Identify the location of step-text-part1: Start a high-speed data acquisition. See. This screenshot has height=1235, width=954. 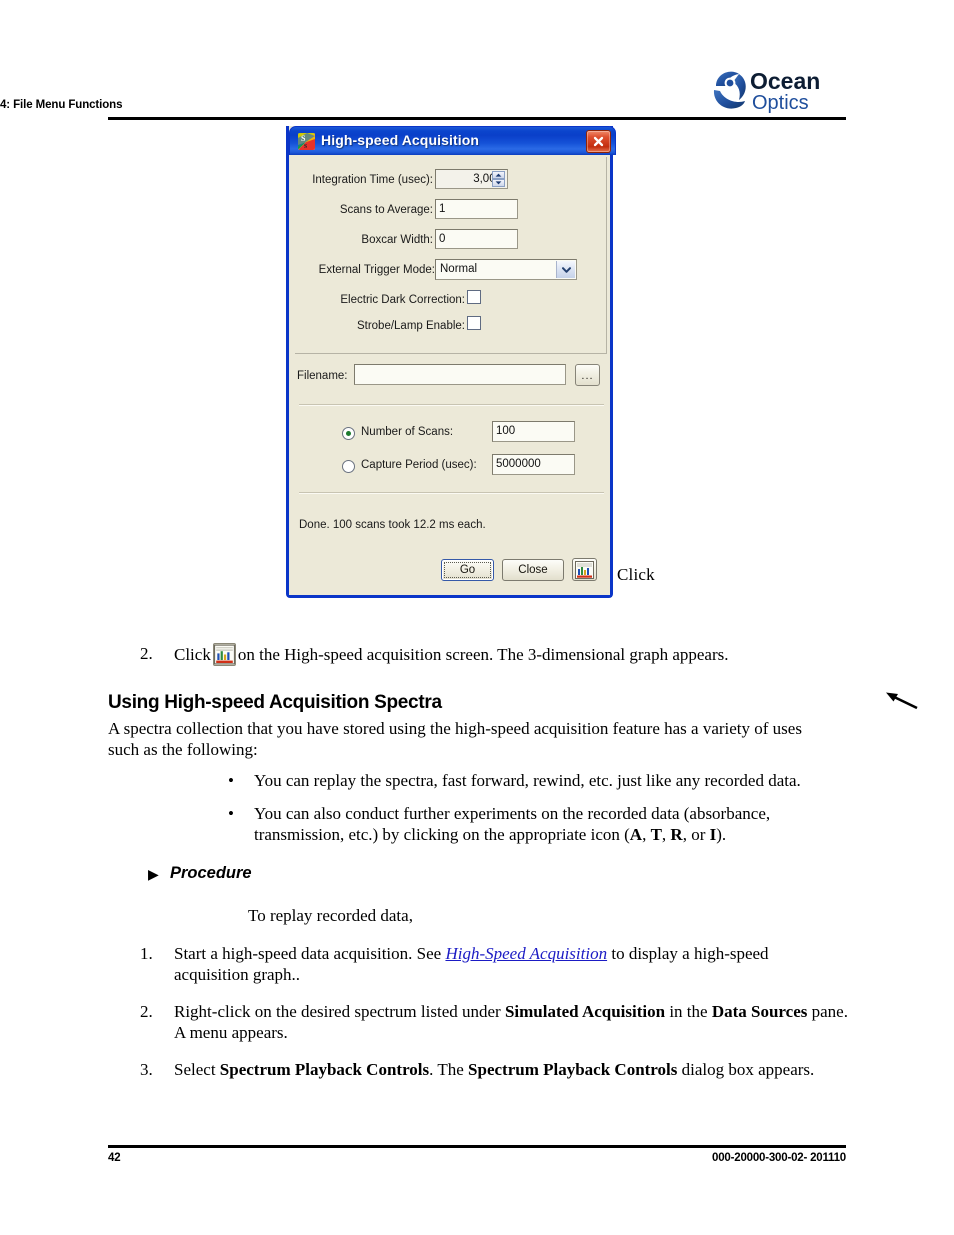
(310, 953).